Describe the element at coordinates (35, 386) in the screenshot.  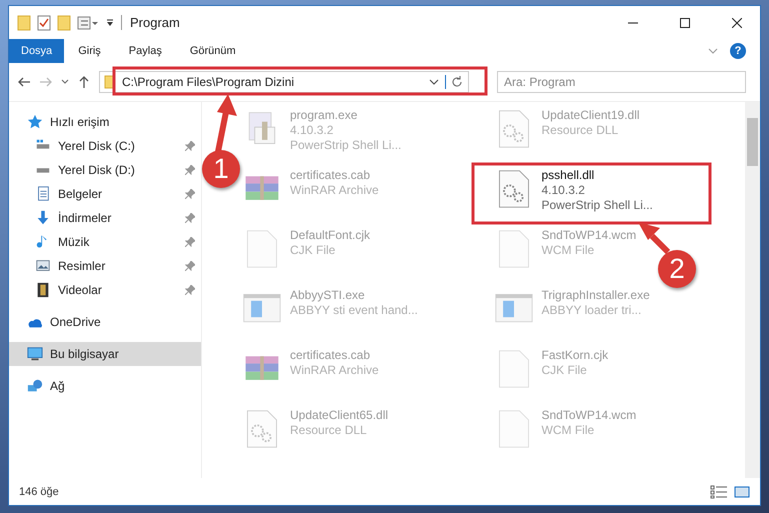
I see `network-icon` at that location.